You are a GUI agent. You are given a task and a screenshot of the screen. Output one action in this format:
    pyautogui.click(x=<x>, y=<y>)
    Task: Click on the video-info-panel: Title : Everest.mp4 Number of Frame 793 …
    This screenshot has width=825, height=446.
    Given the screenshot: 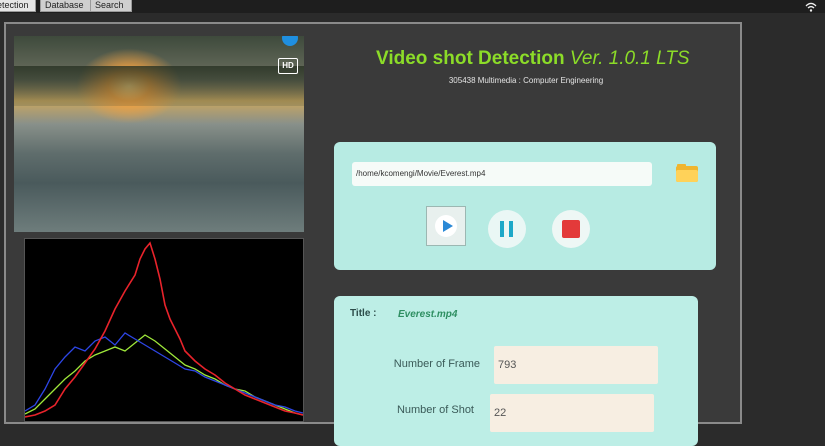 What is the action you would take?
    pyautogui.click(x=516, y=371)
    